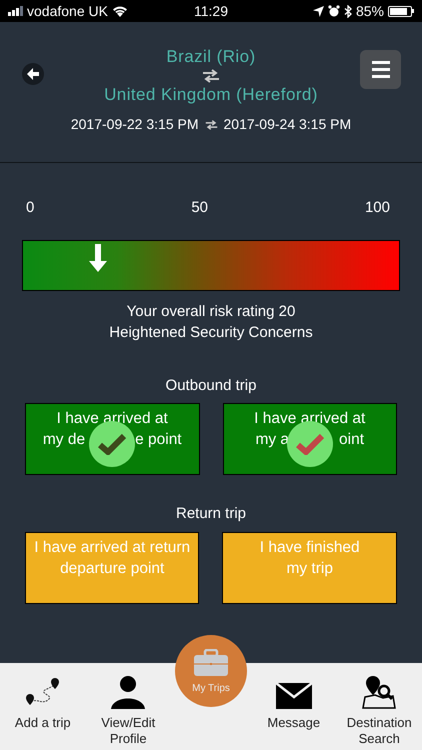 Image resolution: width=422 pixels, height=750 pixels. What do you see at coordinates (211, 689) in the screenshot?
I see `tab-label: My Trips` at bounding box center [211, 689].